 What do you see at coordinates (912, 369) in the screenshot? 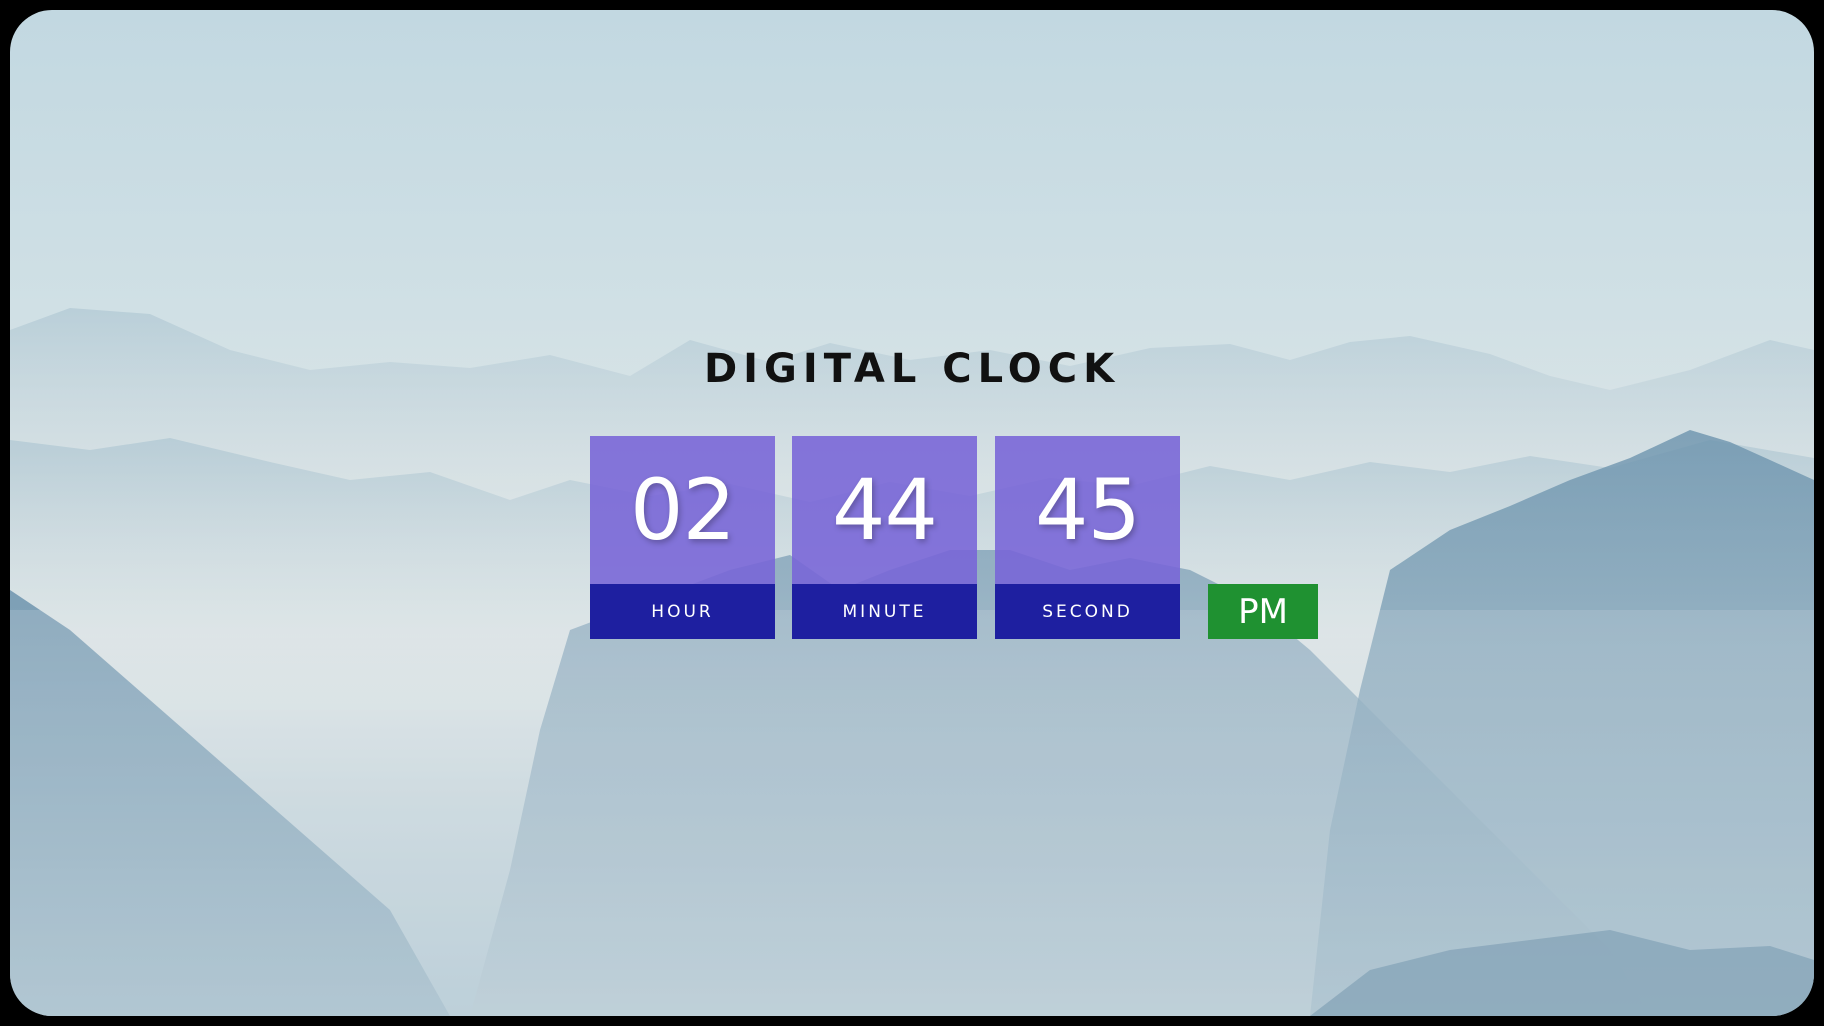
I see `page-title: DIGITAL CLOCK` at bounding box center [912, 369].